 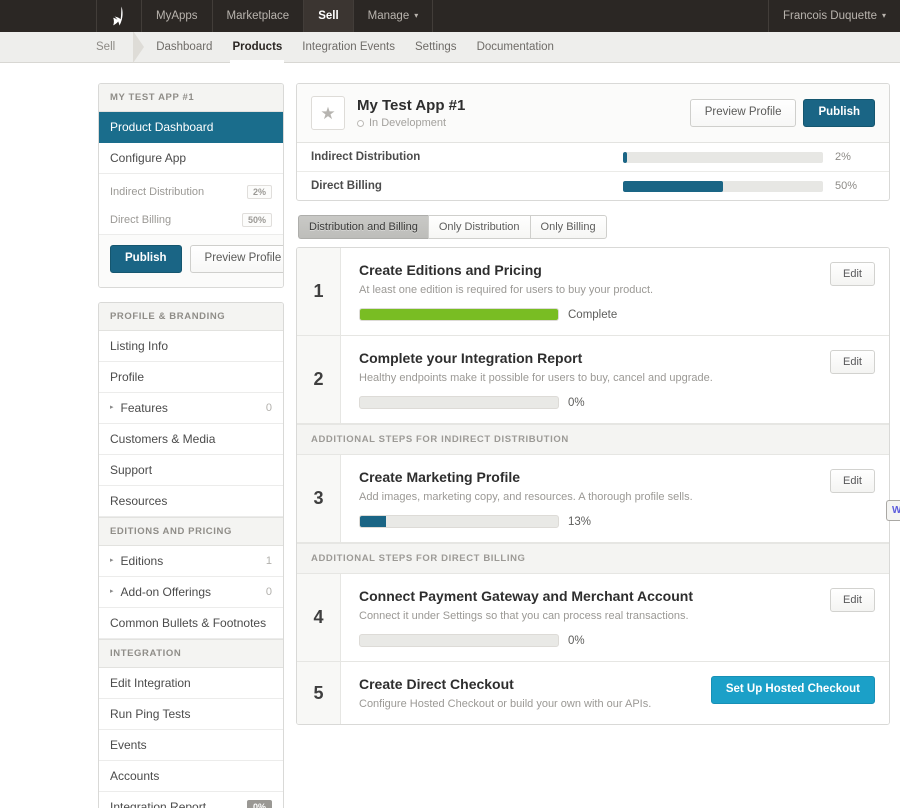 I want to click on nav-item-label: Manage, so click(x=388, y=16).